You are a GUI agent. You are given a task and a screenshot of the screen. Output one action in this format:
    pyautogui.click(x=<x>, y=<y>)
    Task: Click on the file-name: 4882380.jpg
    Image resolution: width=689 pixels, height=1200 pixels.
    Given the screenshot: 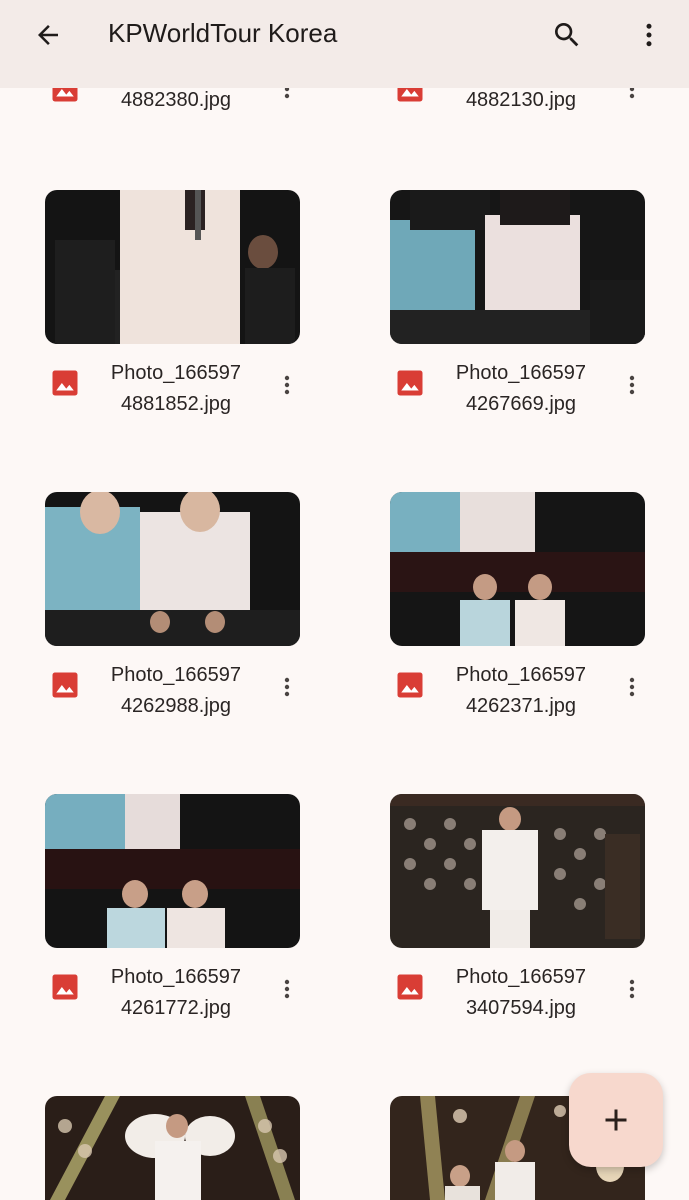 What is the action you would take?
    pyautogui.click(x=176, y=100)
    